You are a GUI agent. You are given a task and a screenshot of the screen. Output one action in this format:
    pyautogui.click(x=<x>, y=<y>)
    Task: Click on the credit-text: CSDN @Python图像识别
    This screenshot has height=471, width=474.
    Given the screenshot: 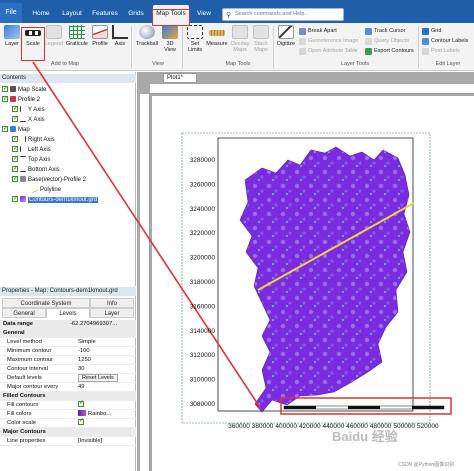 What is the action you would take?
    pyautogui.click(x=426, y=465)
    